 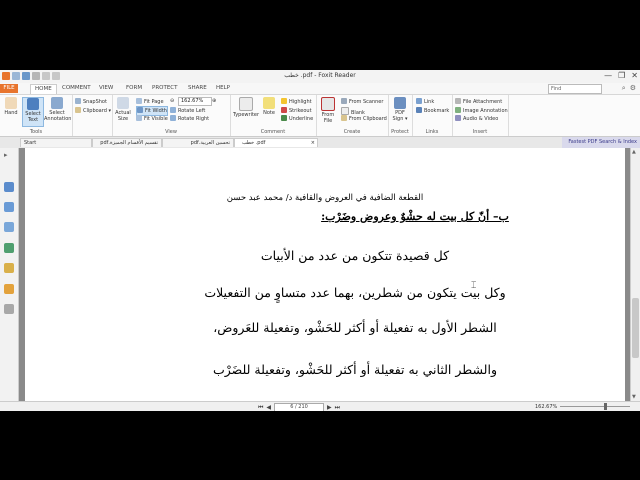 What do you see at coordinates (624, 88) in the screenshot?
I see `search-icon: ⌕` at bounding box center [624, 88].